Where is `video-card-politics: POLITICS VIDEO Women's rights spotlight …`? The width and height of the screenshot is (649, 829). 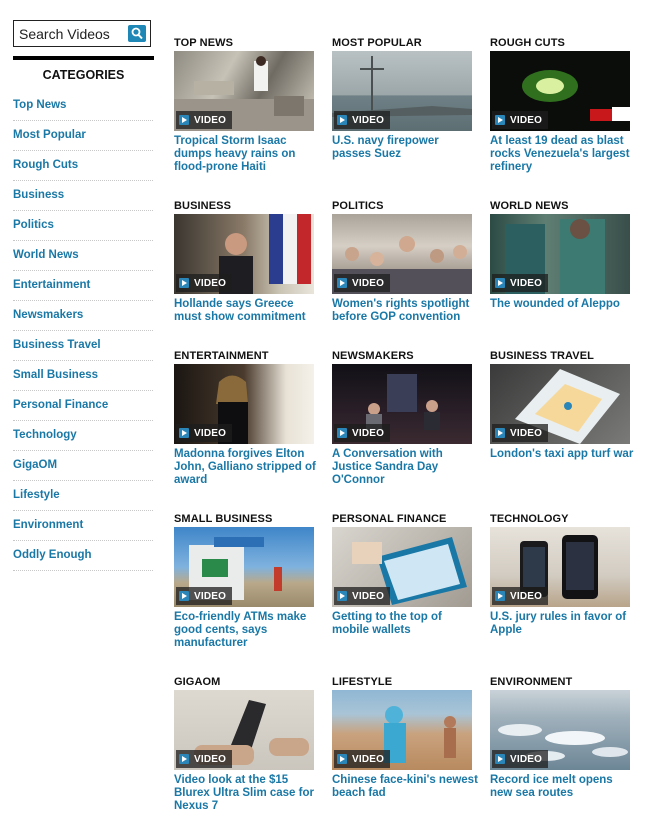 video-card-politics: POLITICS VIDEO Women's rights spotlight … is located at coordinates (406, 262).